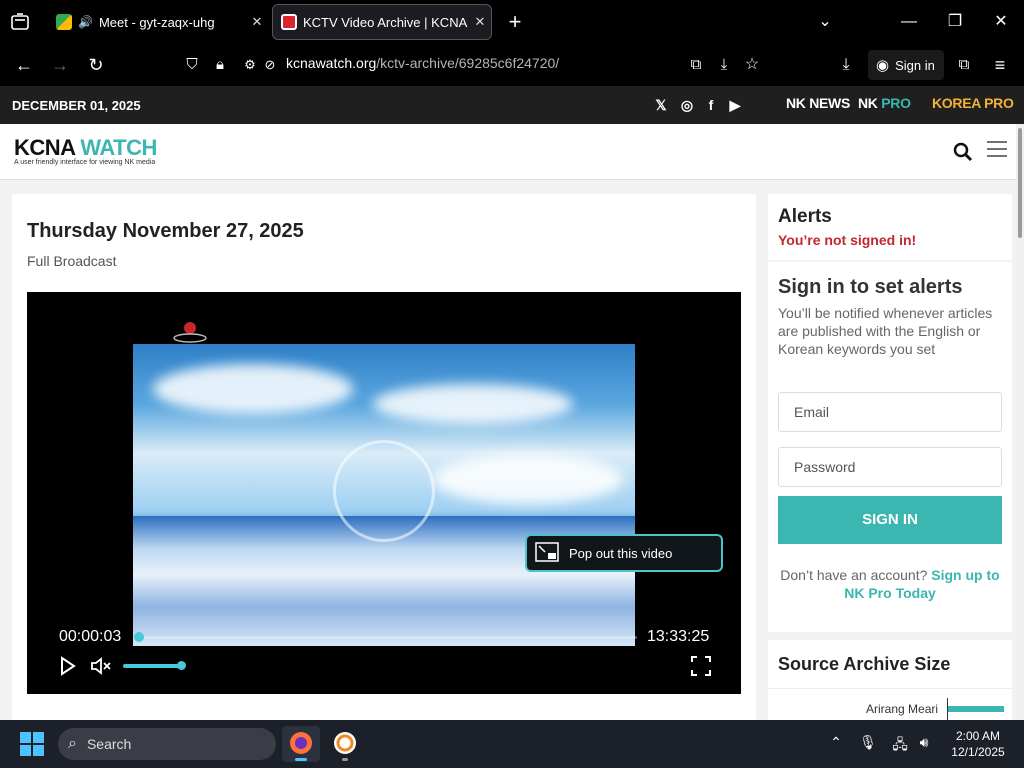 This screenshot has height=768, width=1024. I want to click on fullscreen-icon, so click(701, 666).